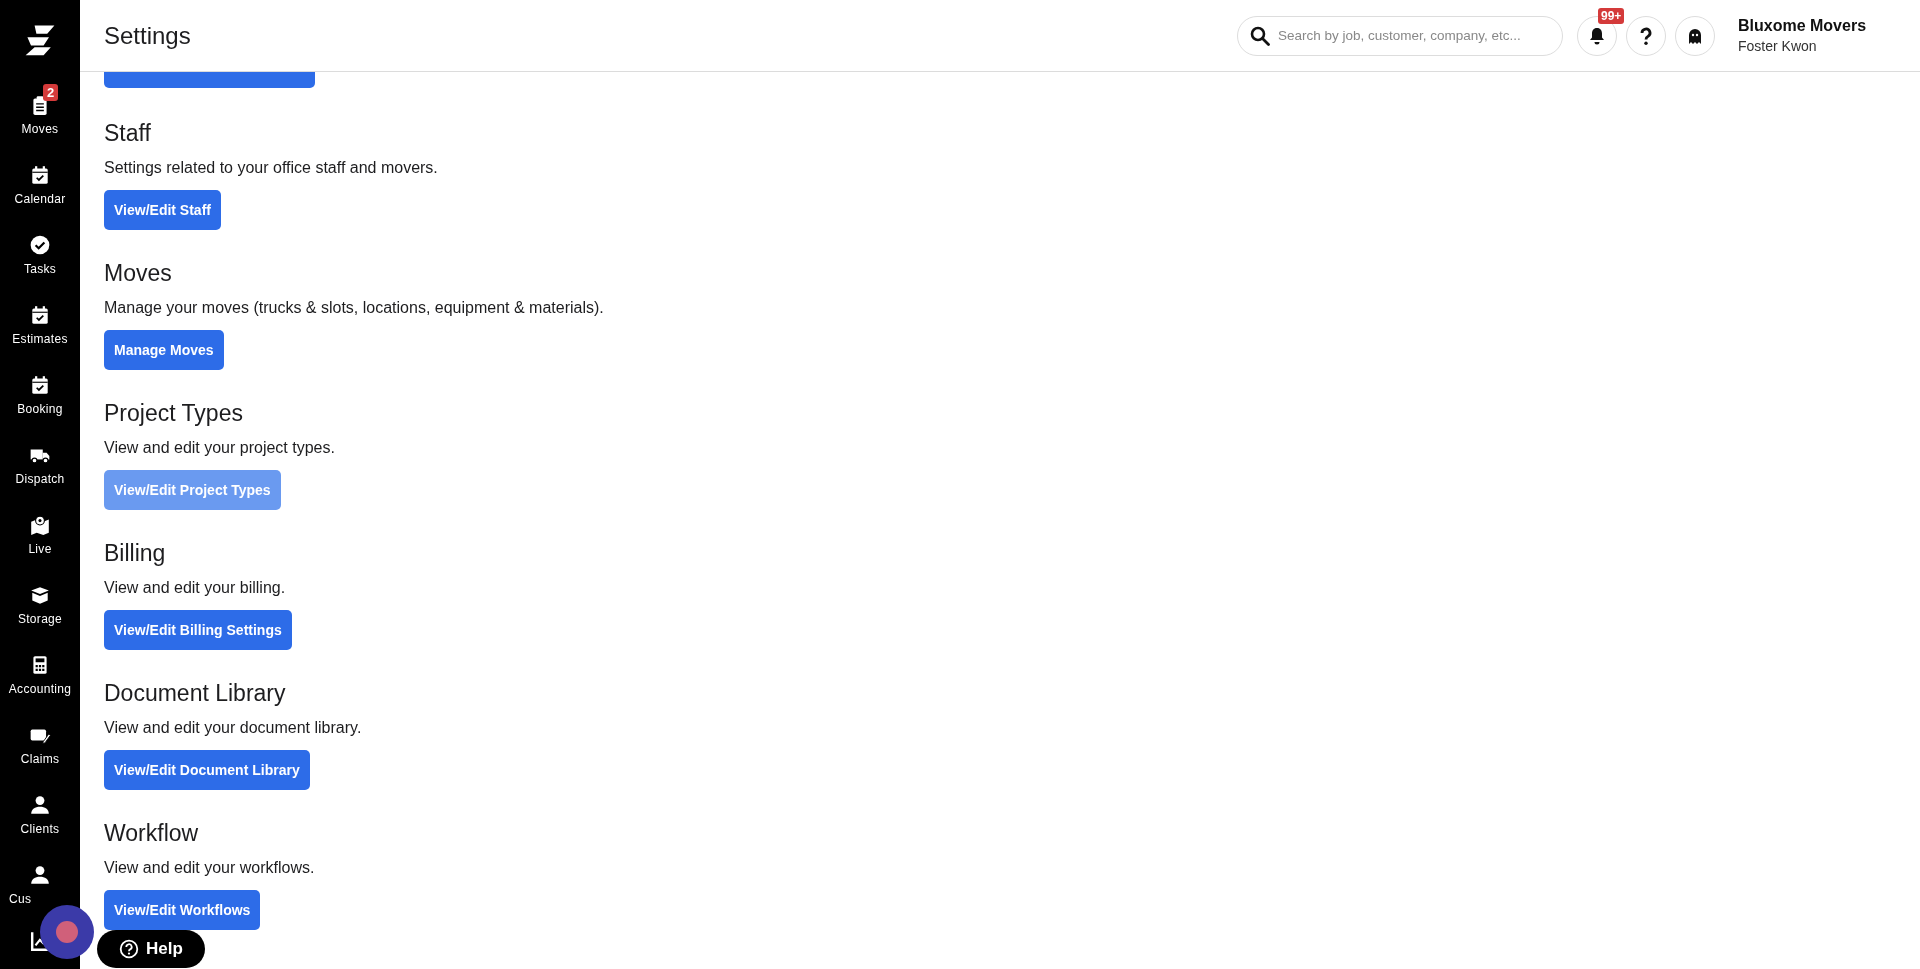 Image resolution: width=1920 pixels, height=969 pixels. I want to click on nav-label: Booking, so click(40, 409).